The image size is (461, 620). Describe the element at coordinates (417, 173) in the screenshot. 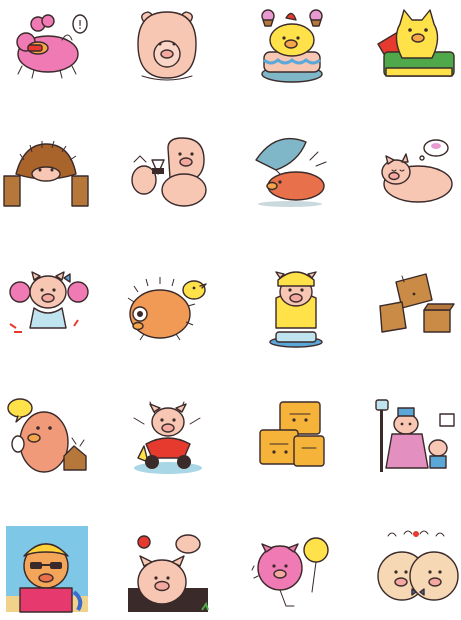

I see `pig-sleeping-icon` at that location.